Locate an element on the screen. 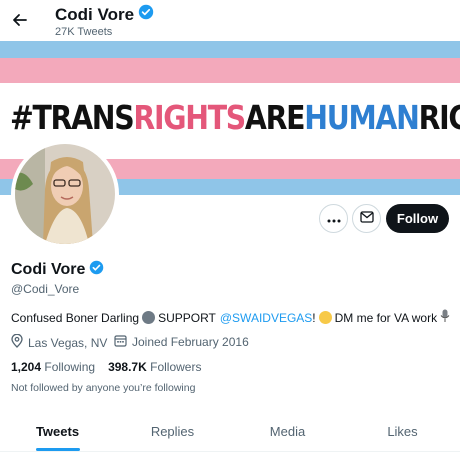 This screenshot has width=460, height=460. banner-stripe-blue-top is located at coordinates (230, 49).